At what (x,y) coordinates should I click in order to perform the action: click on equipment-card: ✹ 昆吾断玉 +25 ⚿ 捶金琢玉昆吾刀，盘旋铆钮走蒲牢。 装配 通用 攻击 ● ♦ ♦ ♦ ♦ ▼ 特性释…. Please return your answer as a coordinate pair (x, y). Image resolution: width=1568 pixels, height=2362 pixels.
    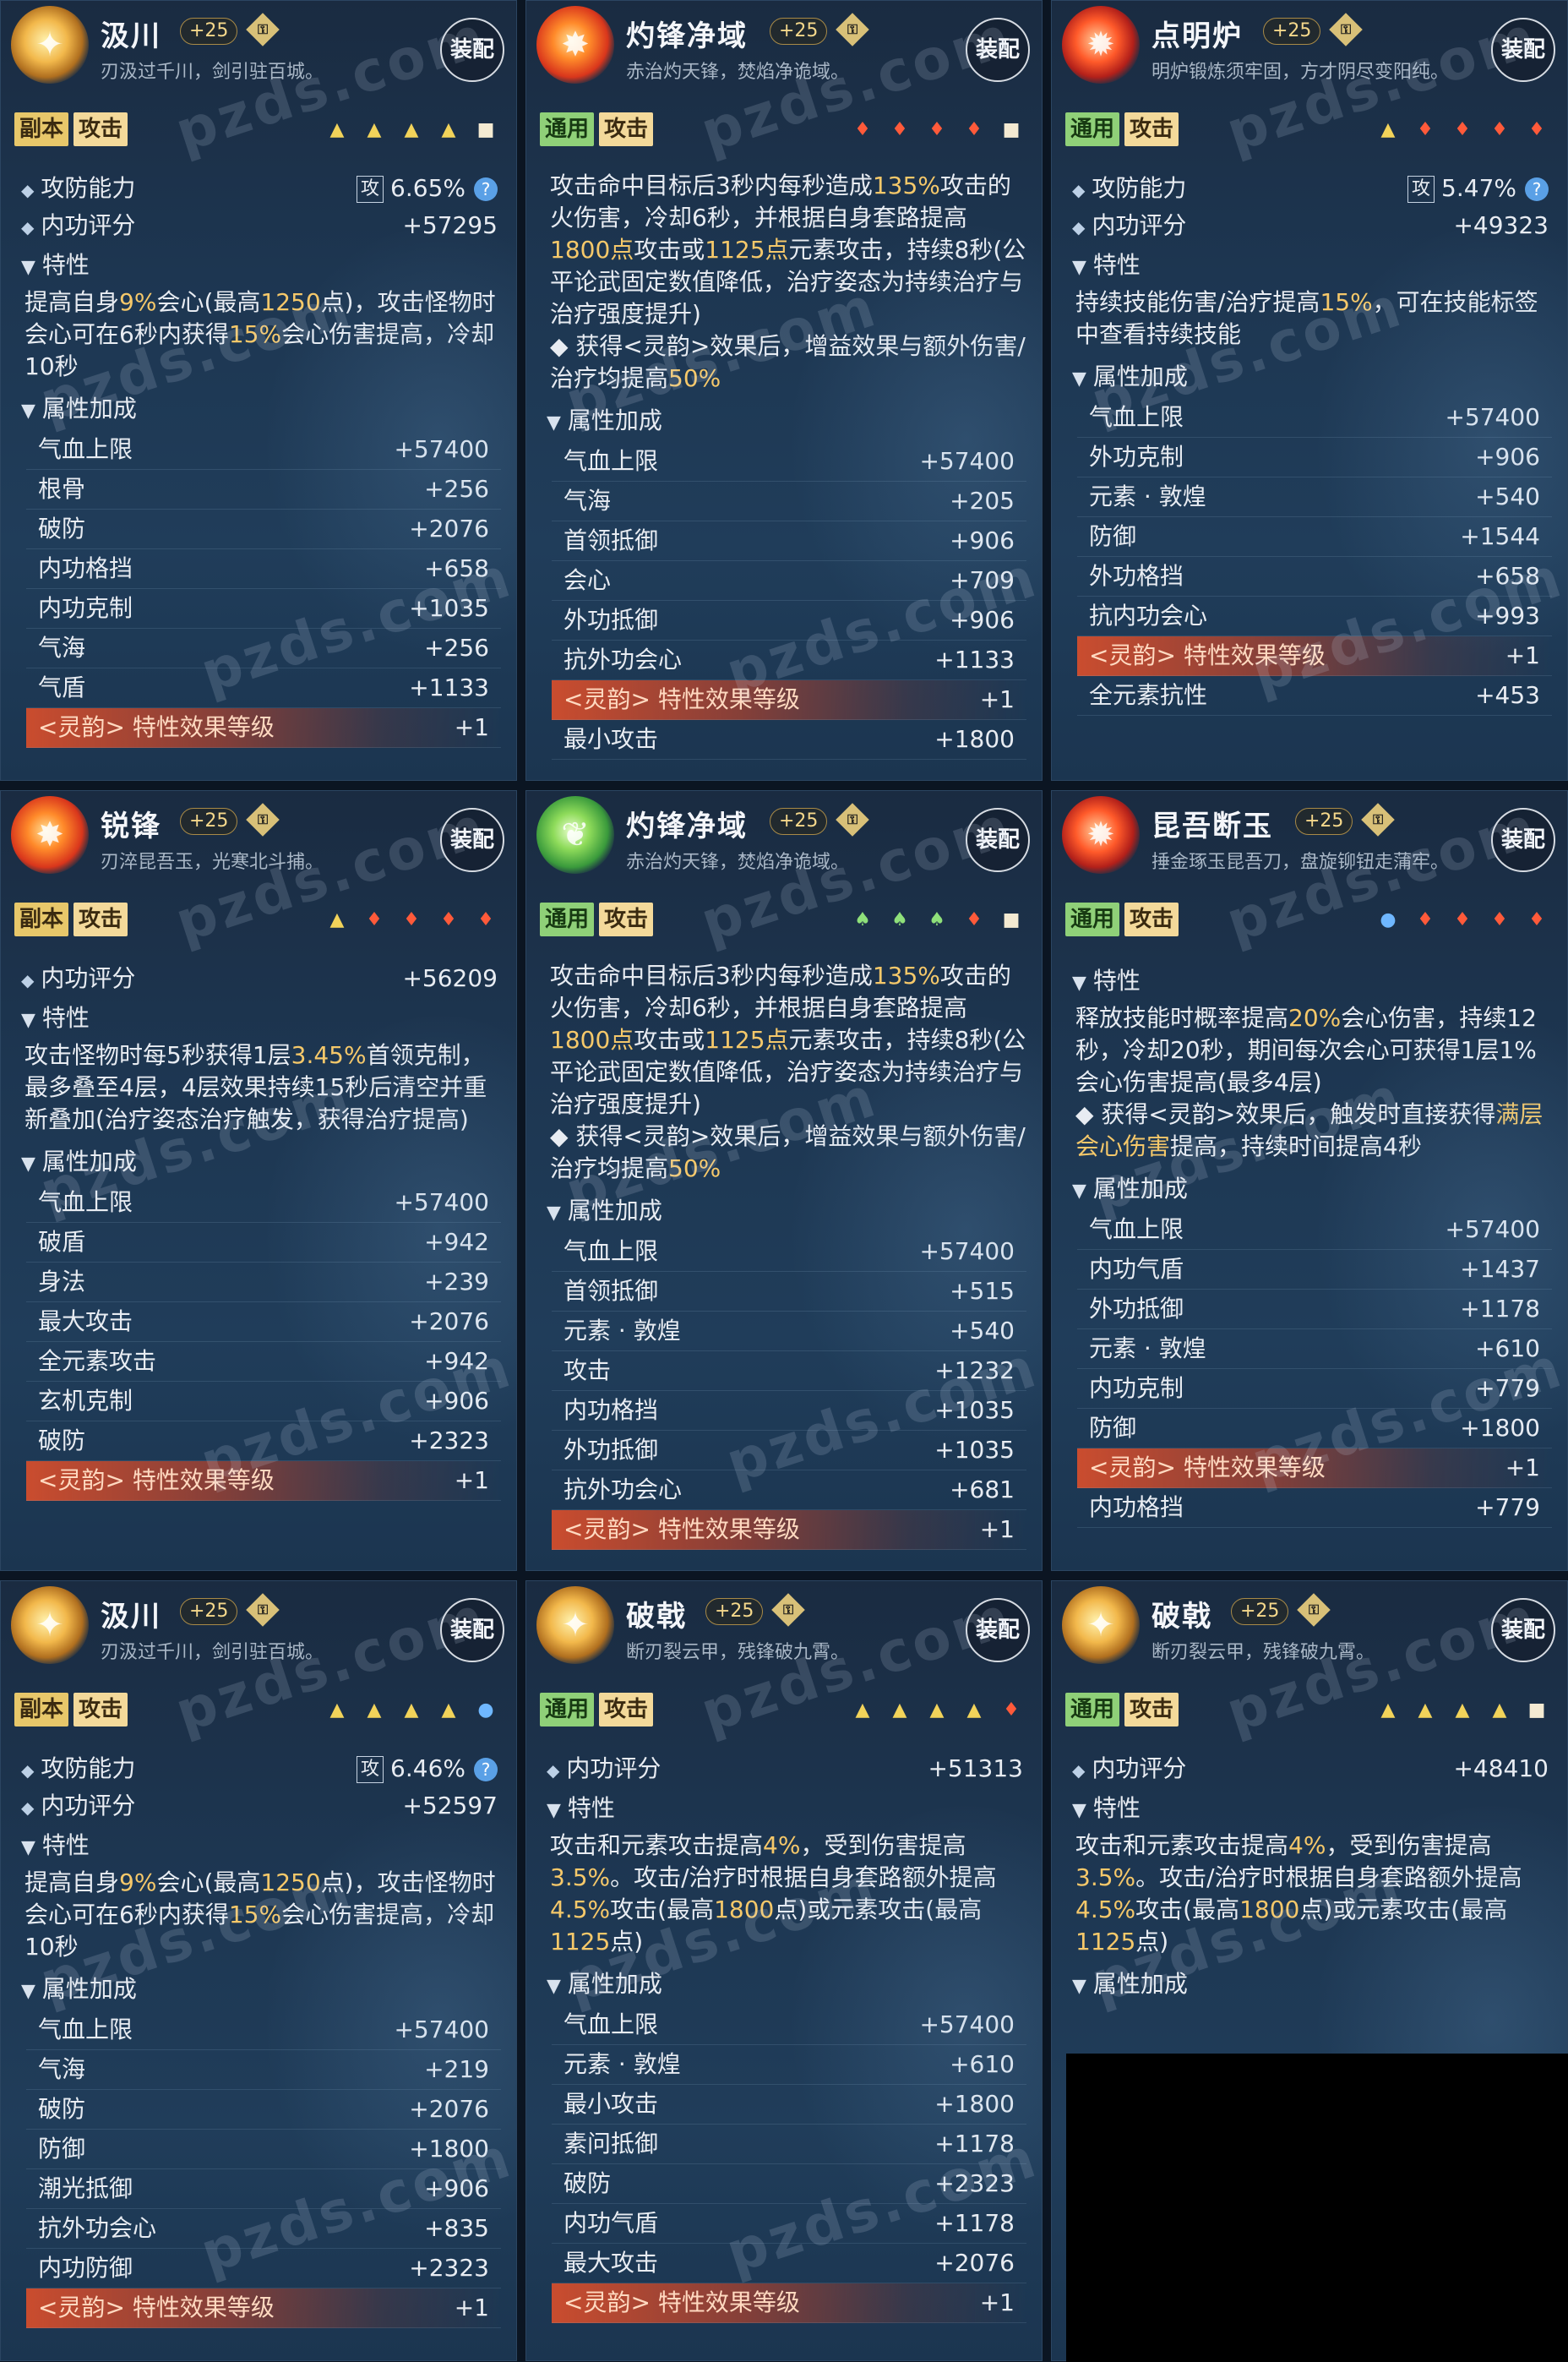
    Looking at the image, I should click on (1309, 1180).